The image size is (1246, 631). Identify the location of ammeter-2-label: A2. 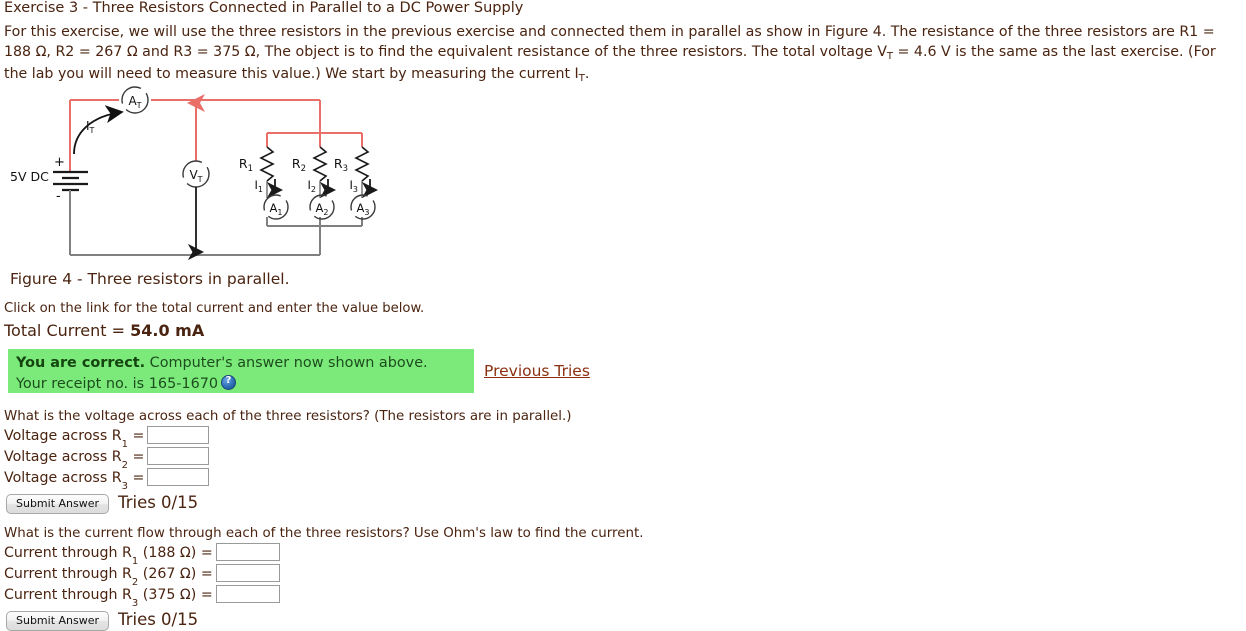
(322, 209).